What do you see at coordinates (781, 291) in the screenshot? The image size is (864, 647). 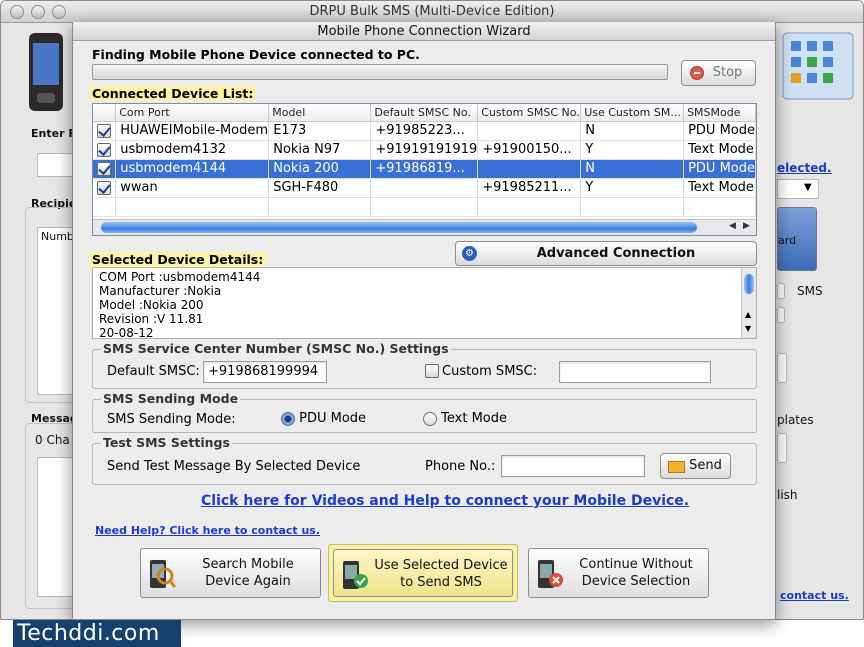 I see `sms-option-box` at bounding box center [781, 291].